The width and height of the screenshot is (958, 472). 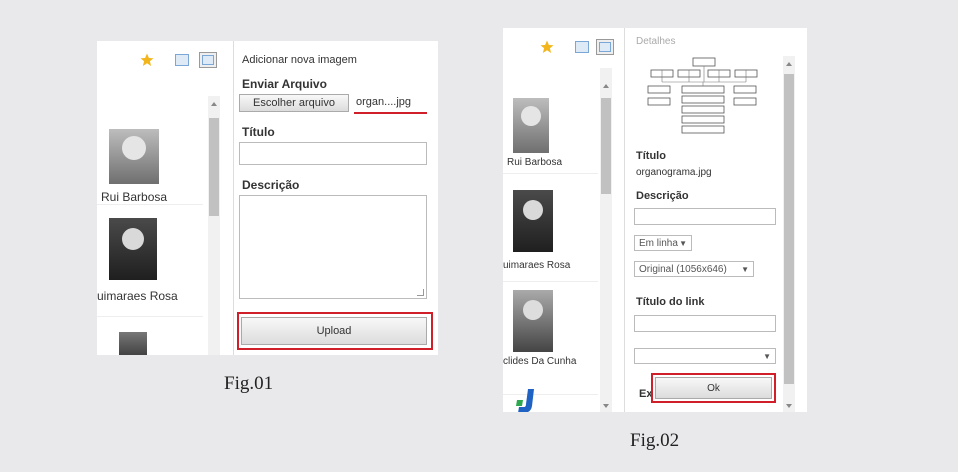 I want to click on details-scrollbar, so click(x=789, y=234).